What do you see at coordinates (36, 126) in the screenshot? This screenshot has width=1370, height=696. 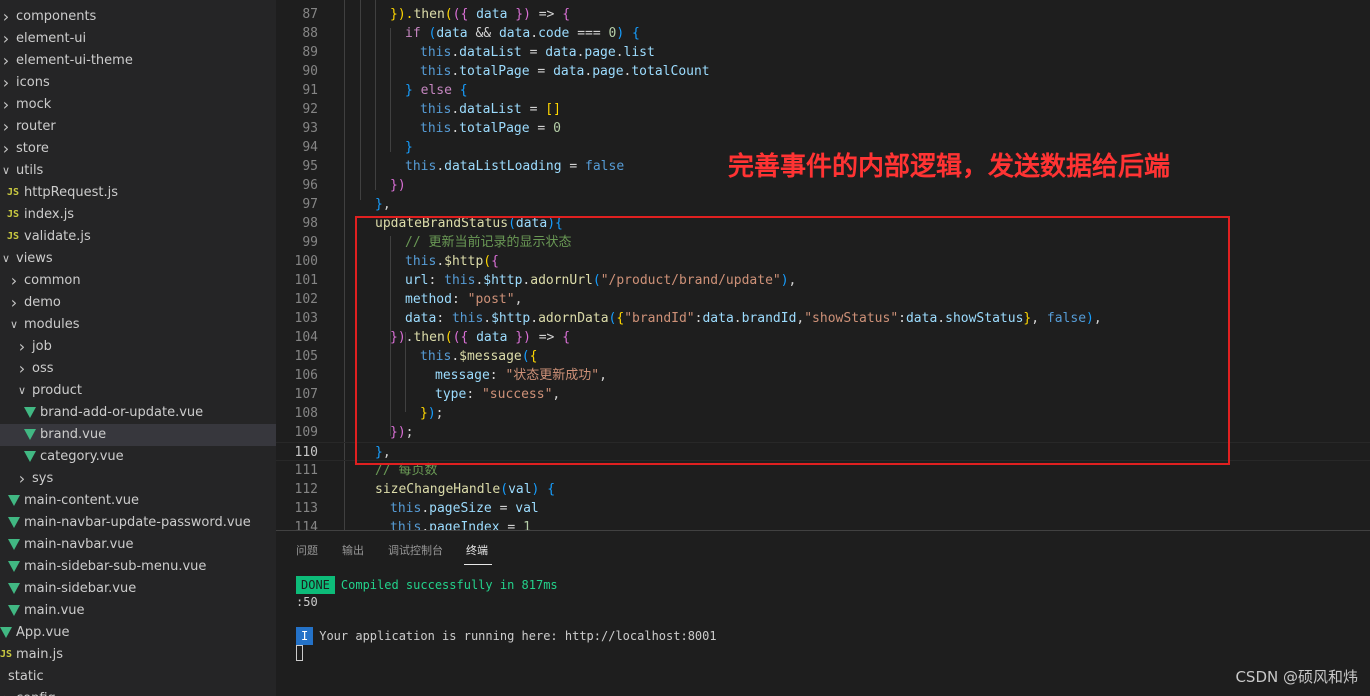 I see `tree-item-label: router` at bounding box center [36, 126].